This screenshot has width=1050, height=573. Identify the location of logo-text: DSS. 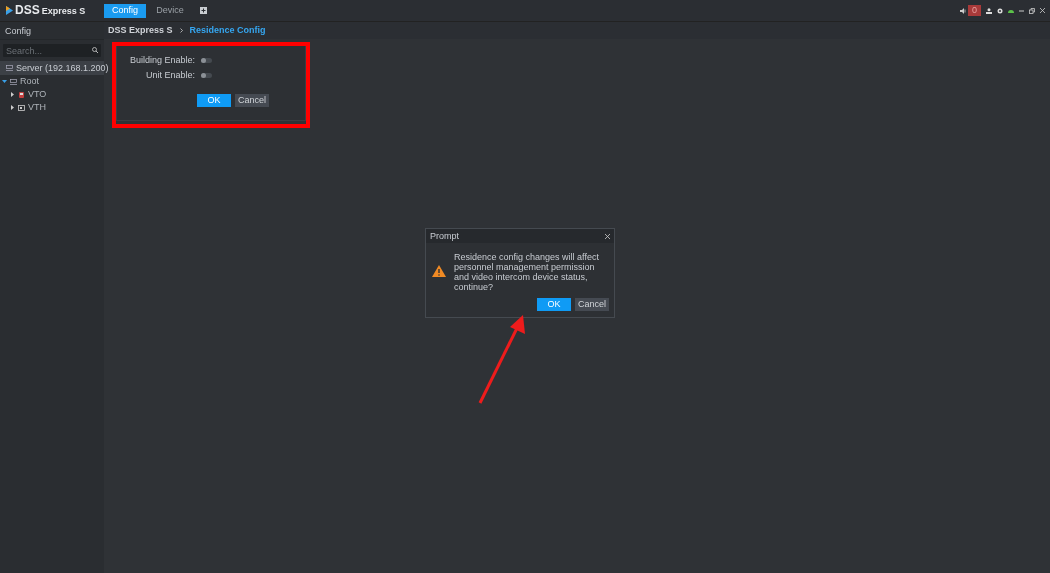
(27, 10).